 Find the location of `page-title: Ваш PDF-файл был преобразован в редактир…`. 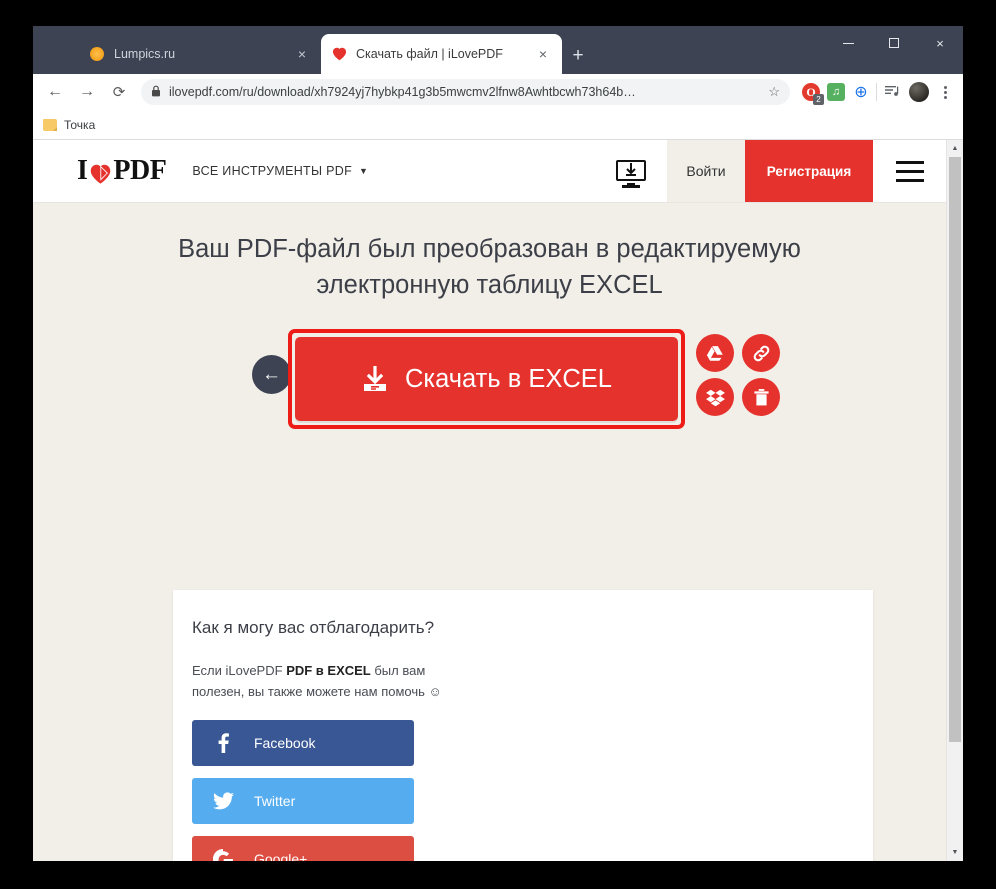

page-title: Ваш PDF-файл был преобразован в редактир… is located at coordinates (489, 267).